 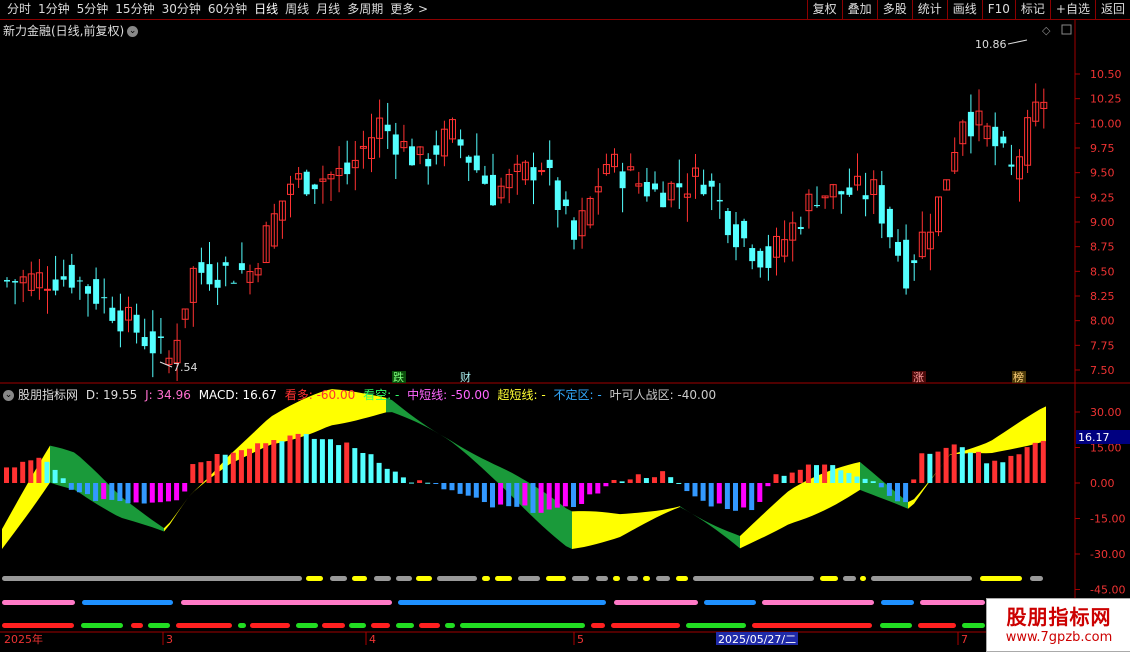 I want to click on price-tick: 10.25, so click(x=1106, y=99).